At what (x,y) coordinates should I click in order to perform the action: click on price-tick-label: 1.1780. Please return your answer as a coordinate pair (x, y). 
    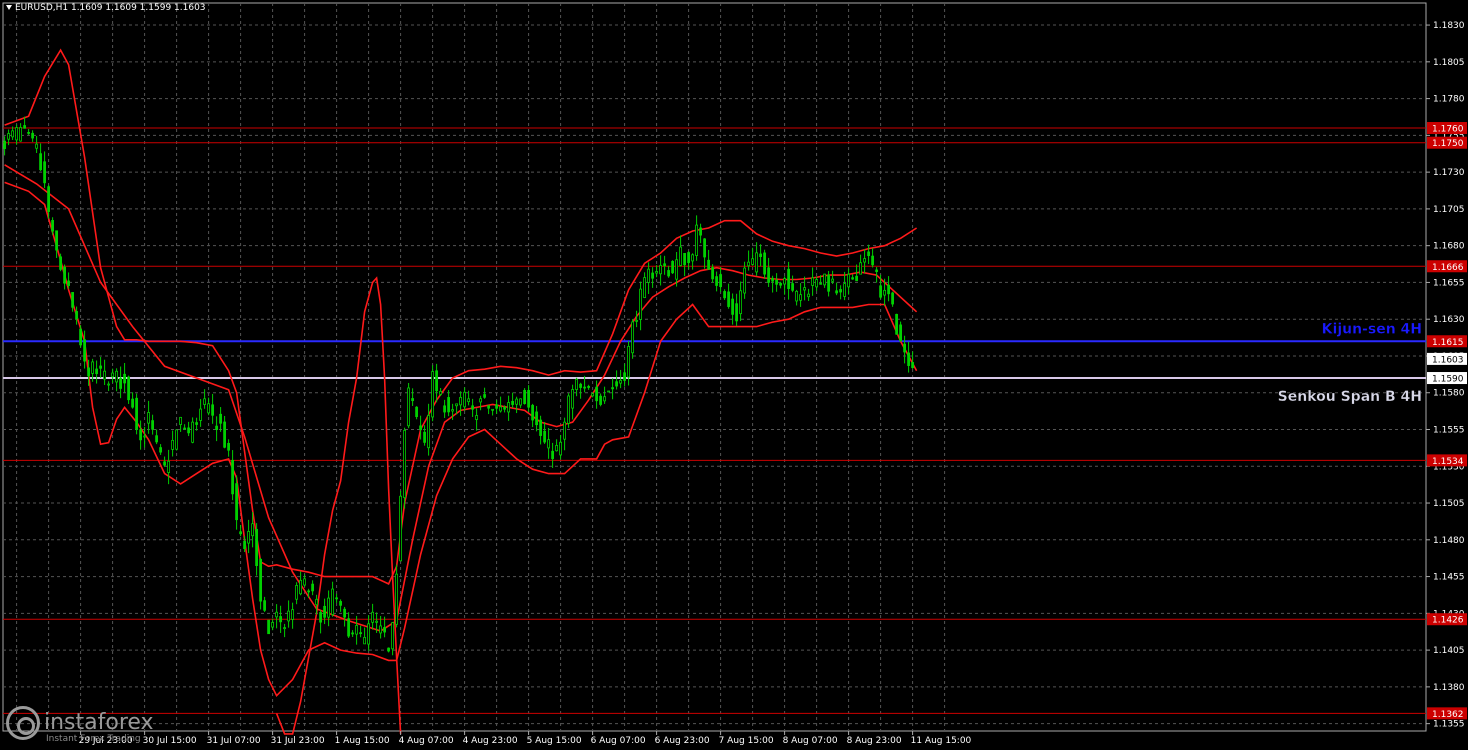
    Looking at the image, I should click on (1449, 100).